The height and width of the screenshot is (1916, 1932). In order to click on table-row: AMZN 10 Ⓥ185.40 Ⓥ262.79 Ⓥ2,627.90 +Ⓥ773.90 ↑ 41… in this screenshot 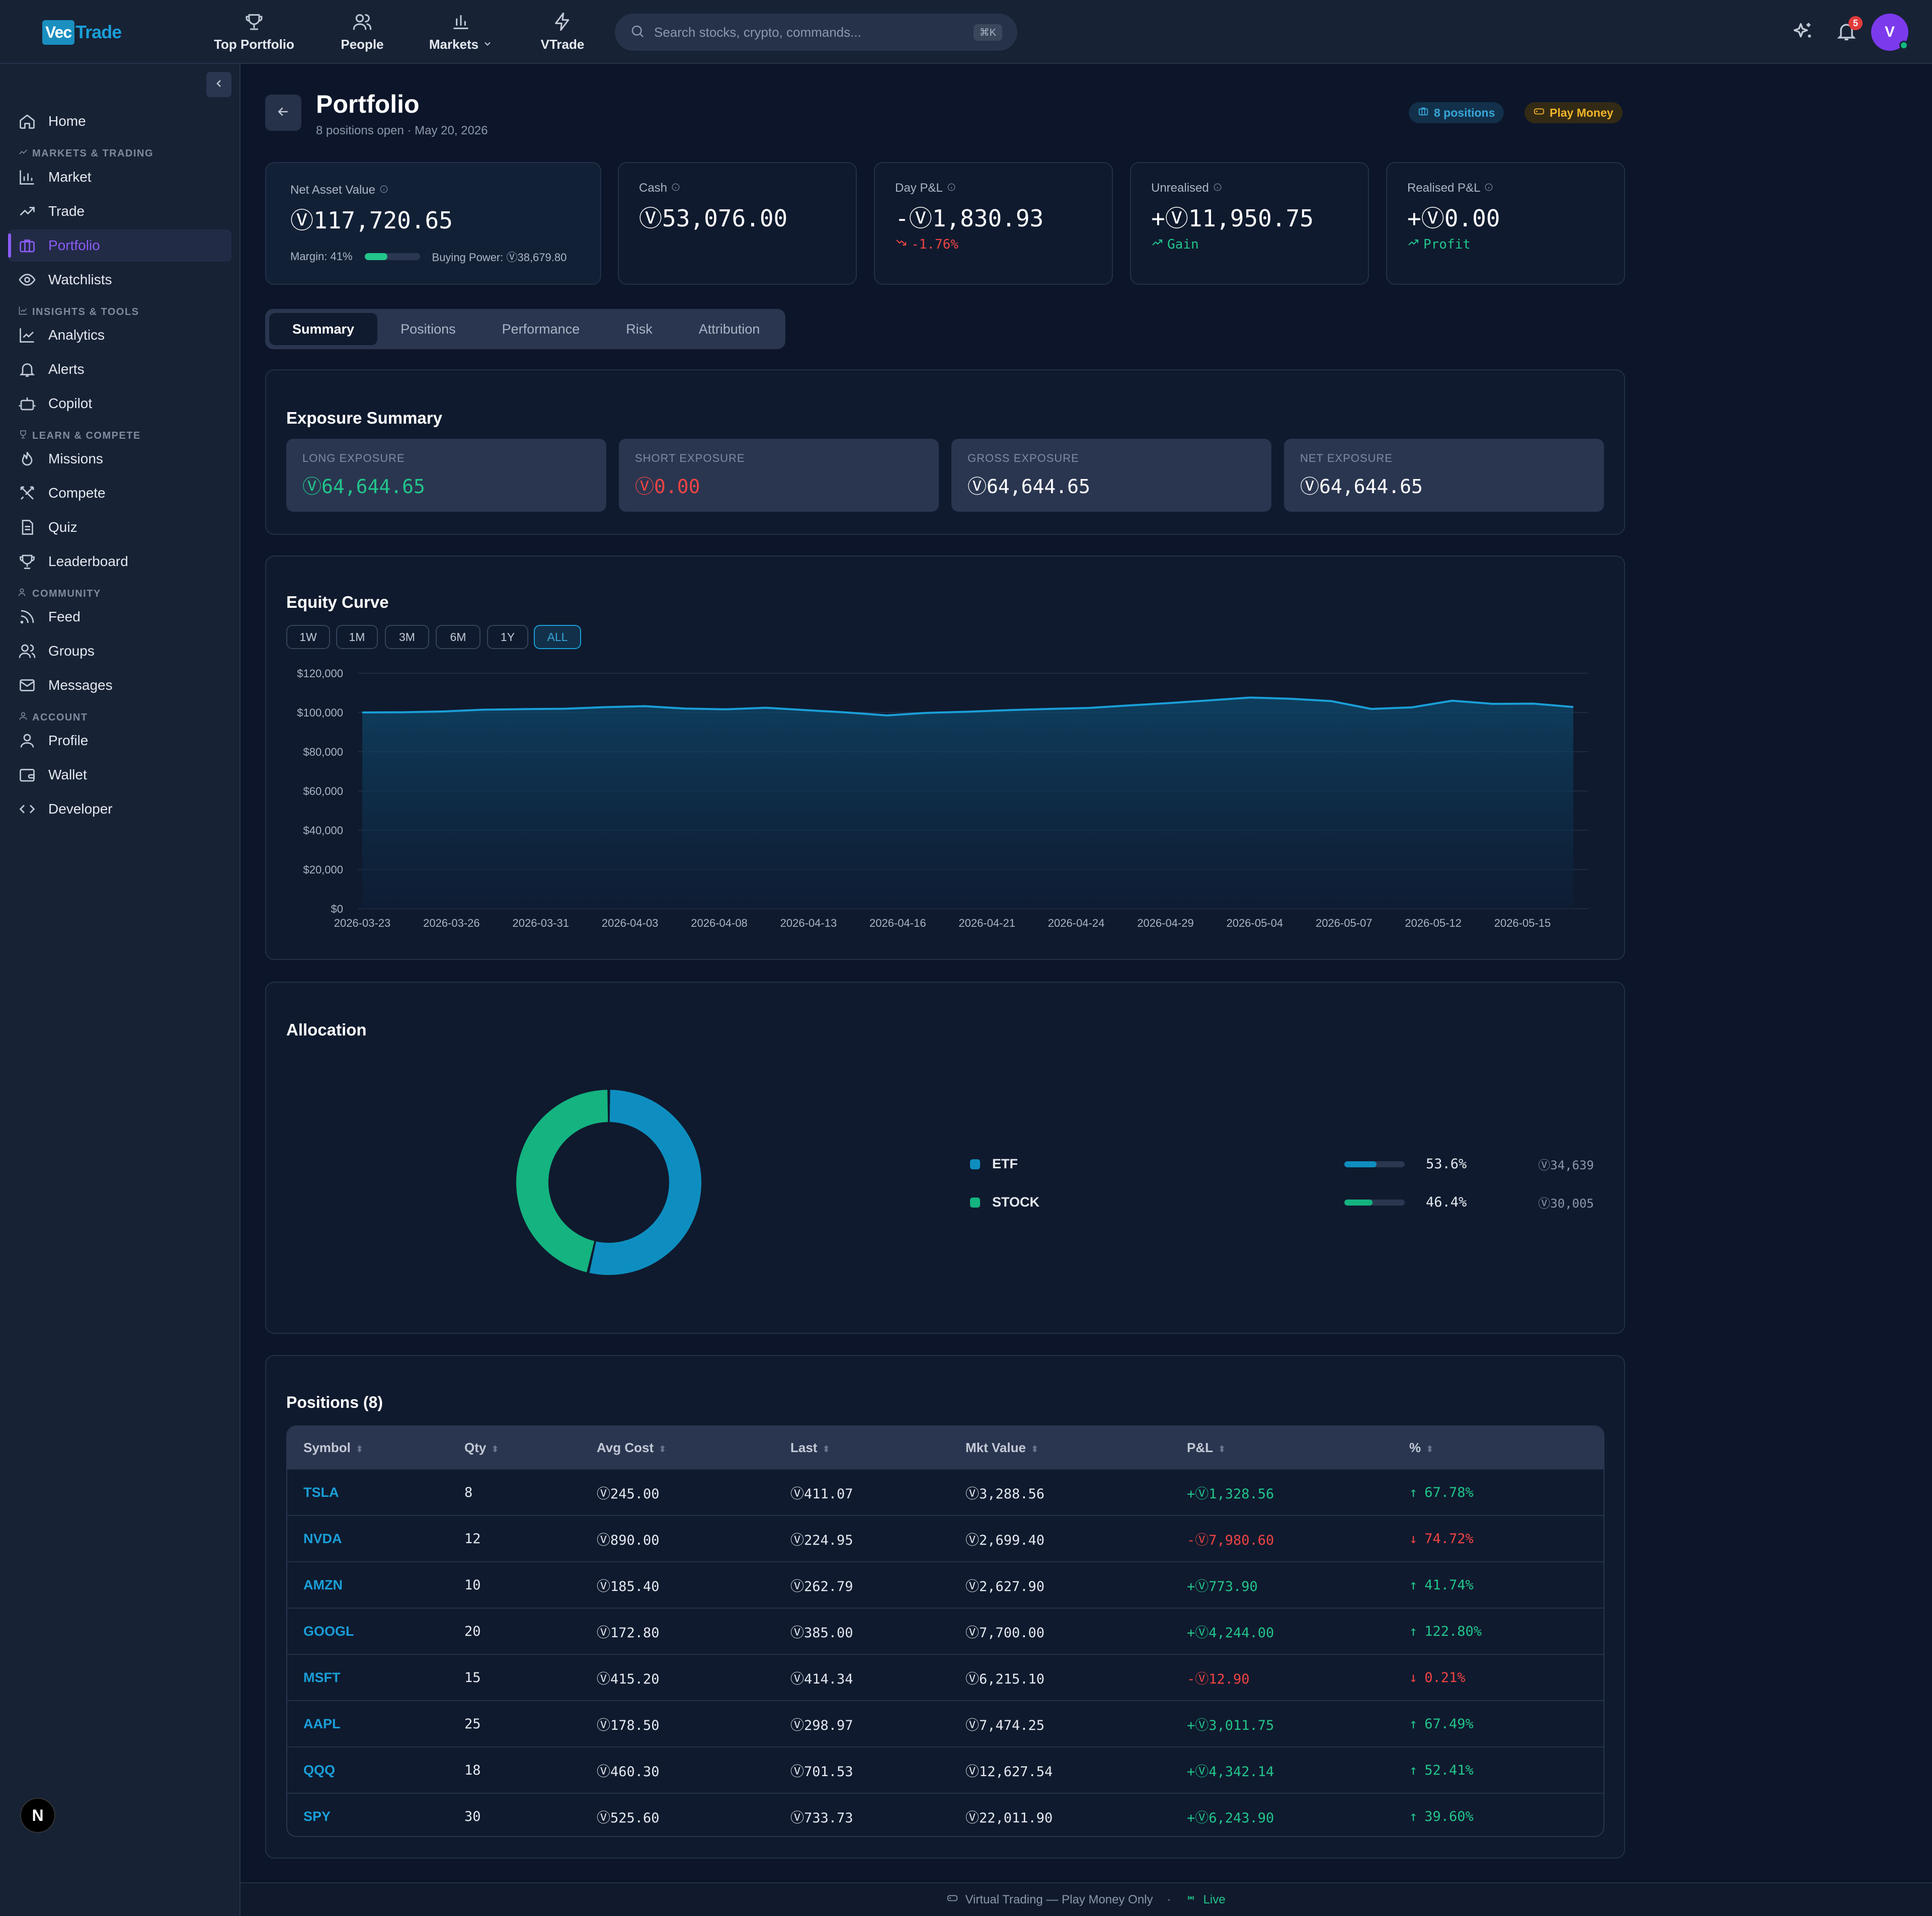, I will do `click(945, 1585)`.